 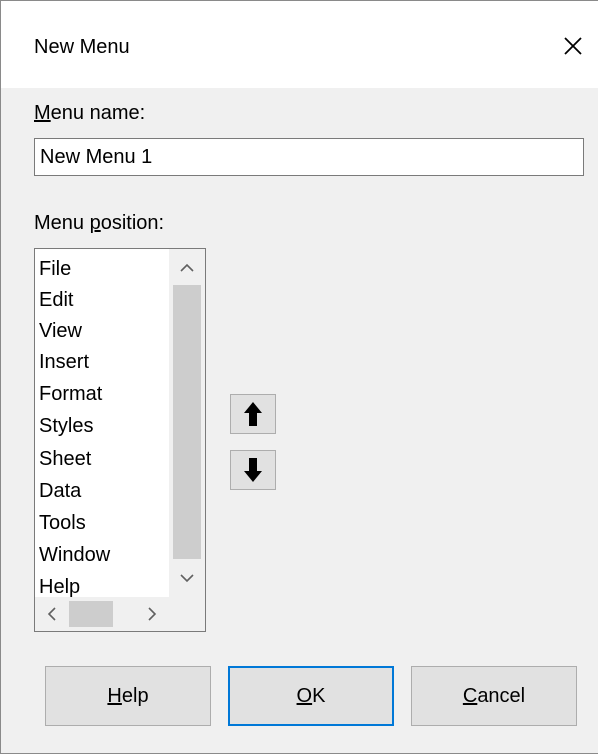 What do you see at coordinates (132, 223) in the screenshot?
I see `menu-position-label-rest: osition:` at bounding box center [132, 223].